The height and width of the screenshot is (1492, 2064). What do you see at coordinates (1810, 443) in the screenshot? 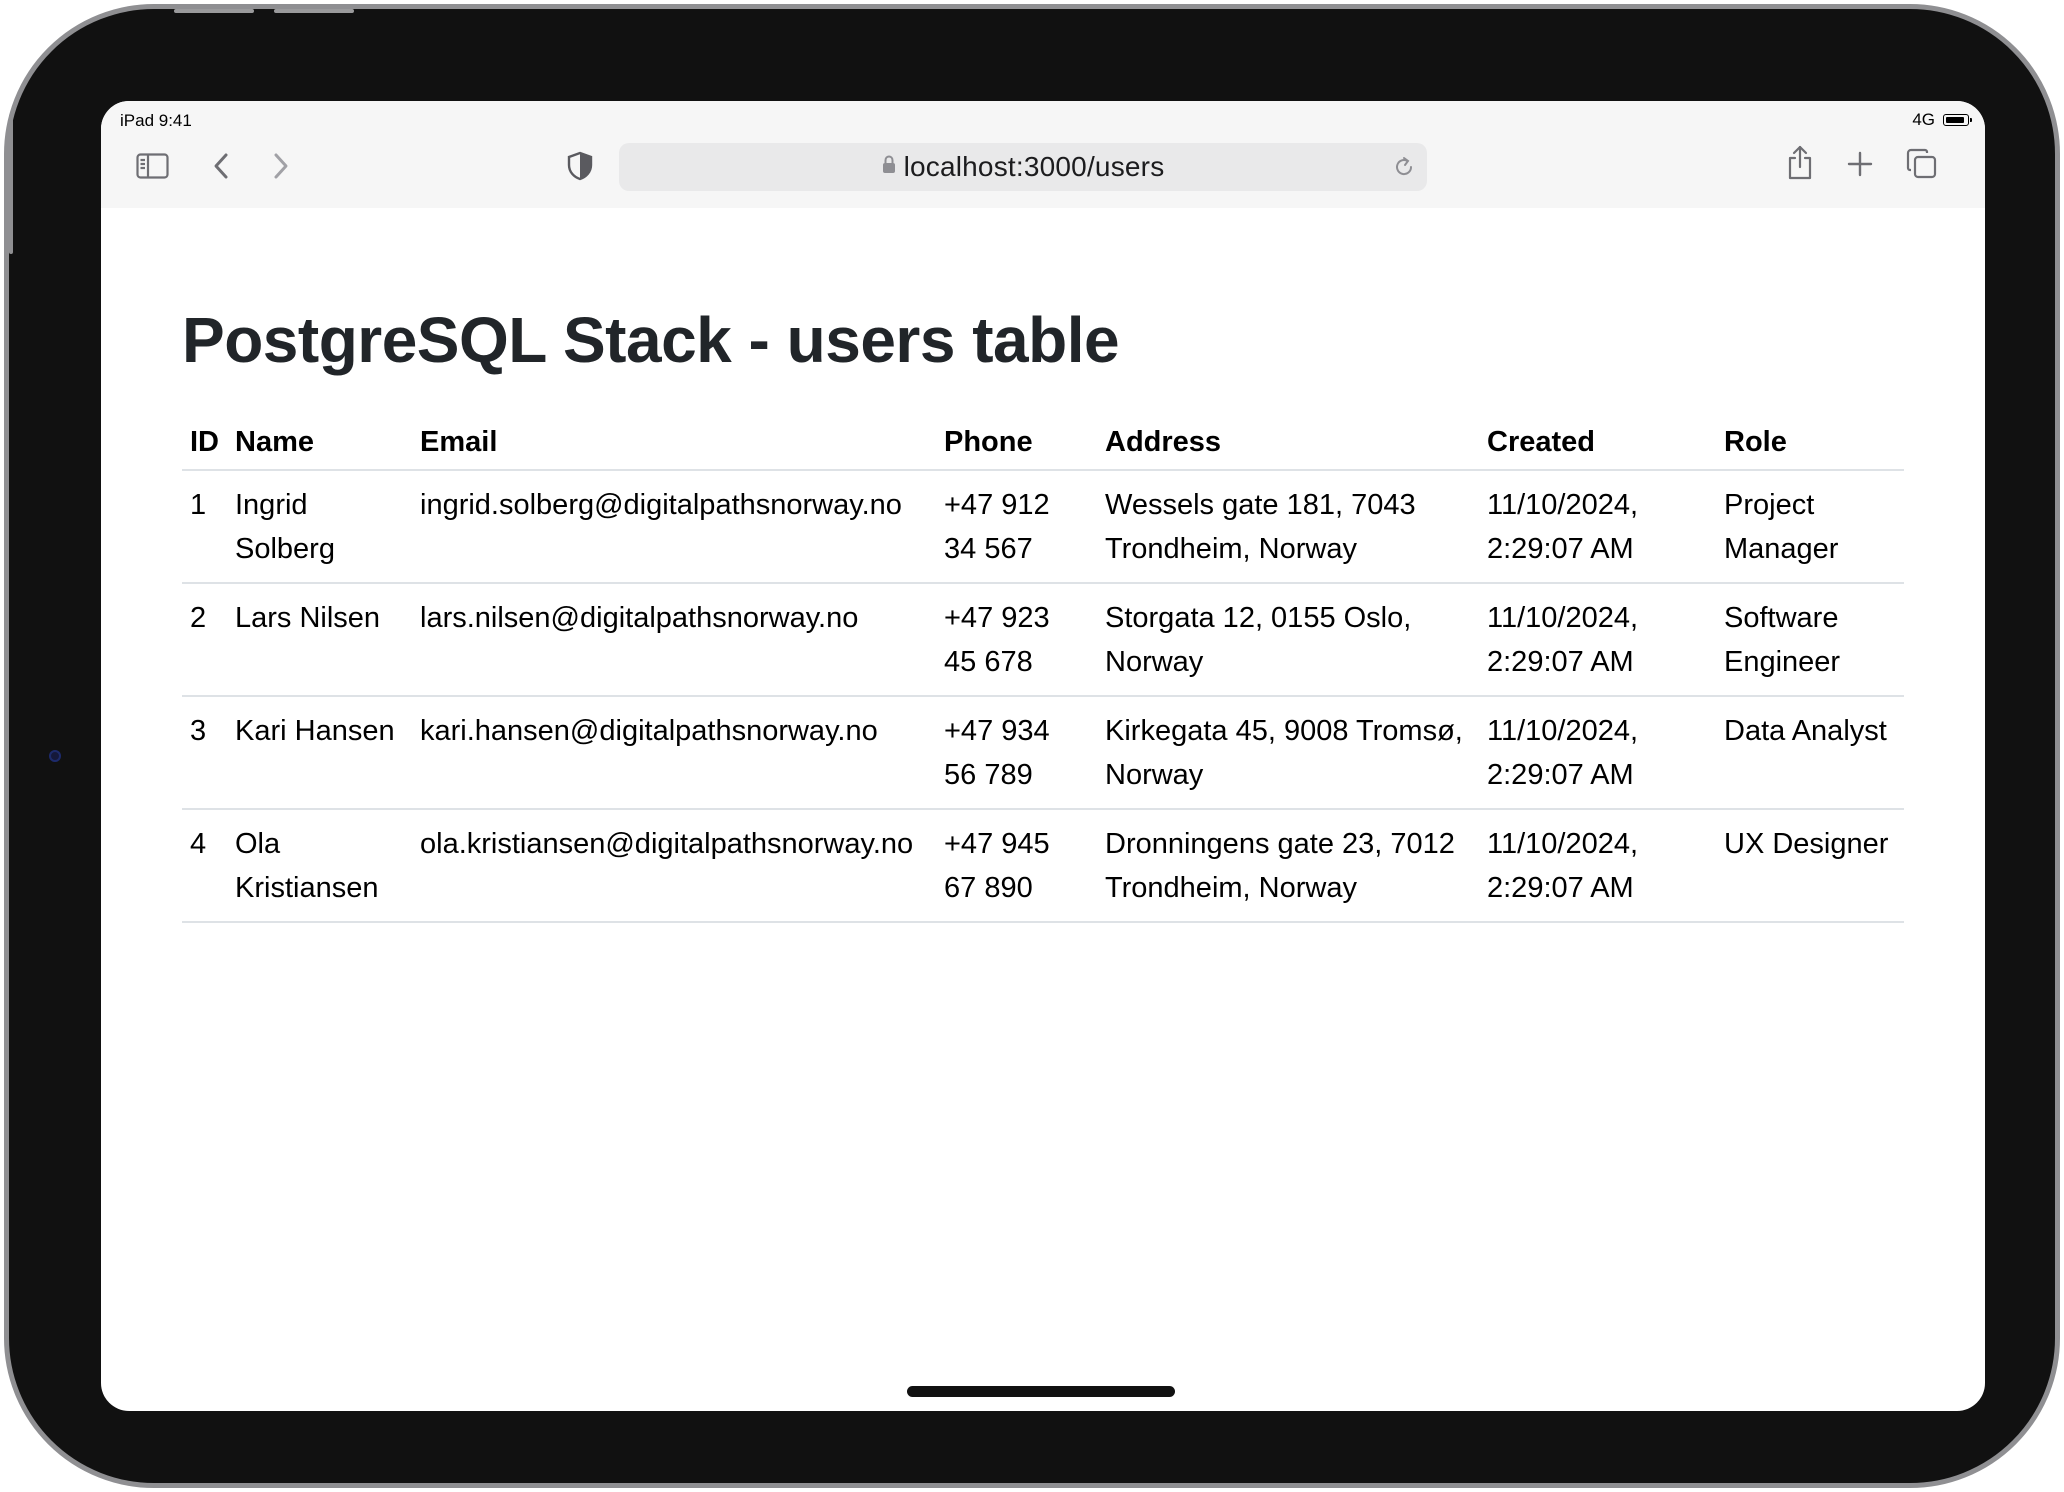
I see `column-header-role: Role` at bounding box center [1810, 443].